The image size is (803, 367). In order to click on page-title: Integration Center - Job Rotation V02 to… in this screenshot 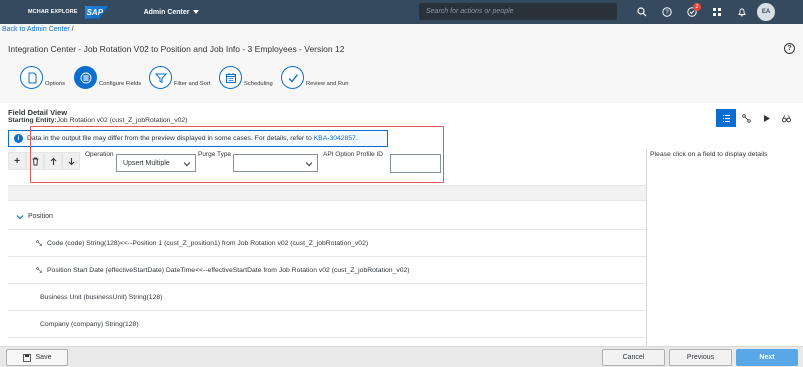, I will do `click(176, 49)`.